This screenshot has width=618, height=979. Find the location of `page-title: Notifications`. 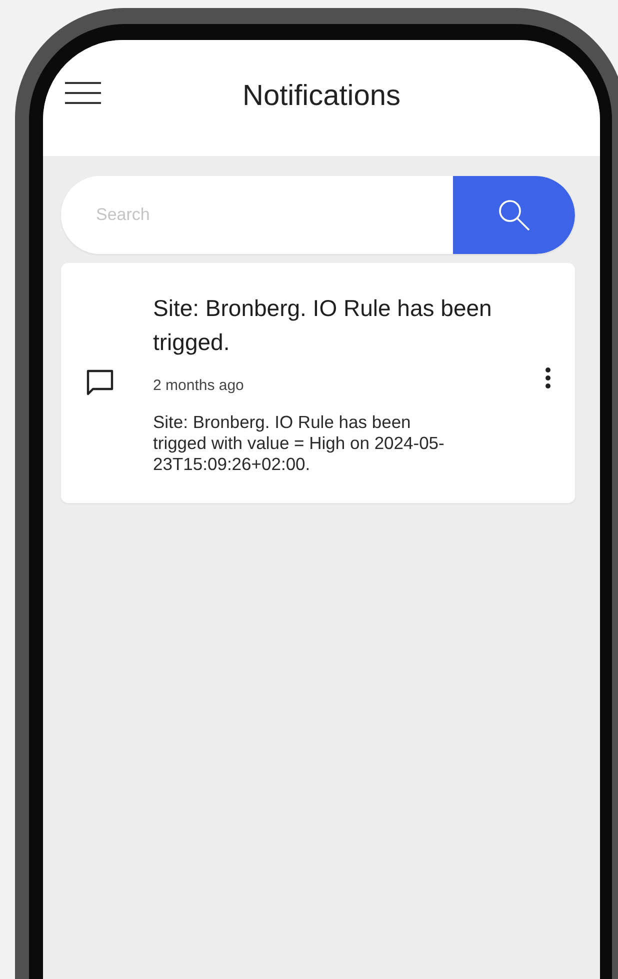

page-title: Notifications is located at coordinates (321, 96).